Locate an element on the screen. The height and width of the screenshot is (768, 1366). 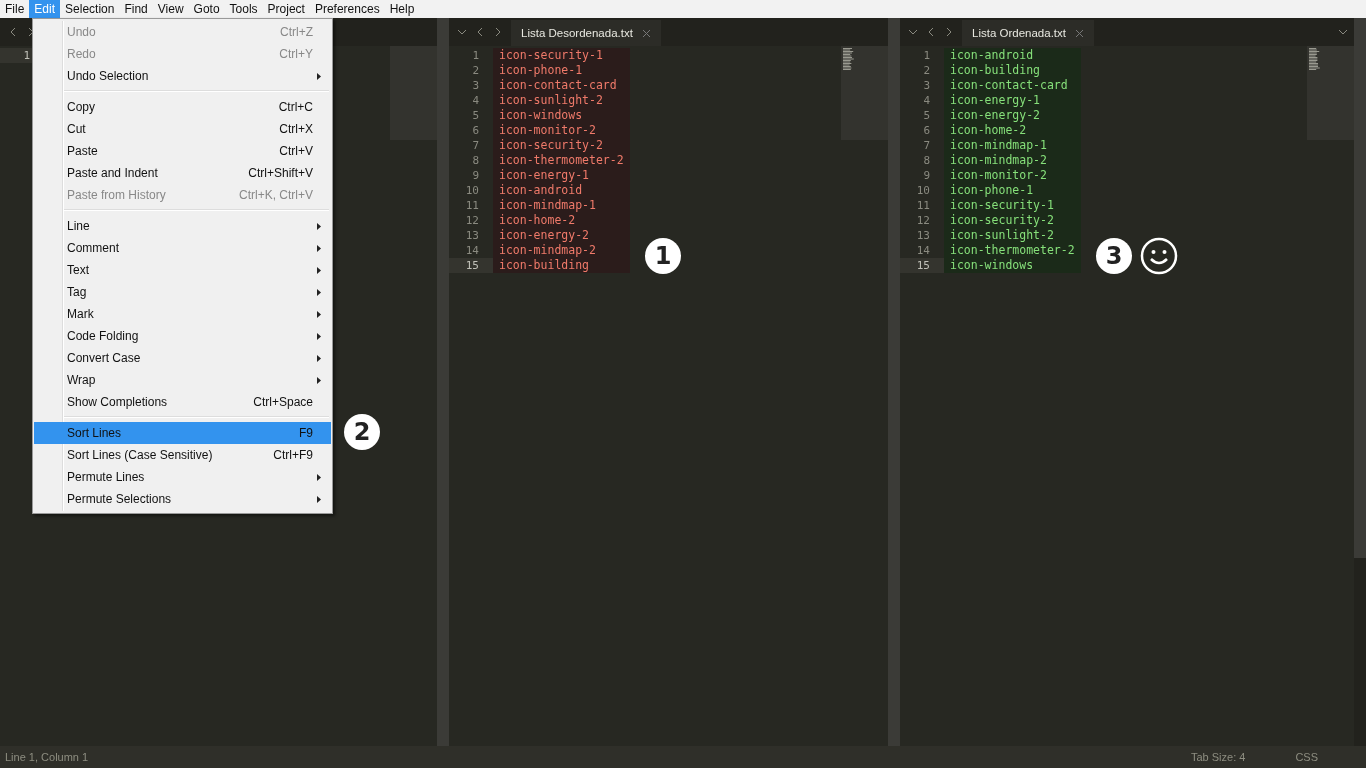
shortcut: Ctrl+Shift+V is located at coordinates (280, 173).